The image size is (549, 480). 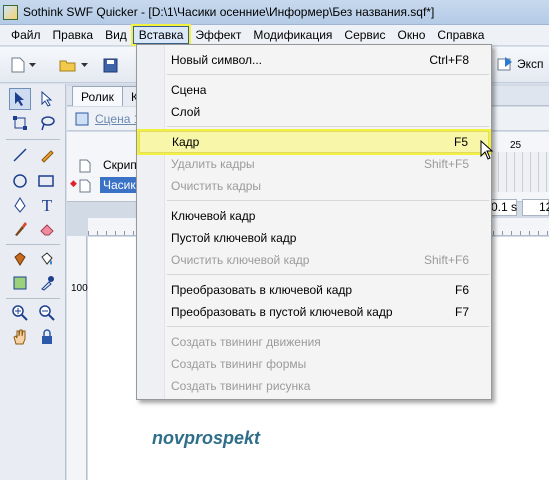 I want to click on menu-item-label: Преобразовать в ключевой кадр, so click(x=262, y=290).